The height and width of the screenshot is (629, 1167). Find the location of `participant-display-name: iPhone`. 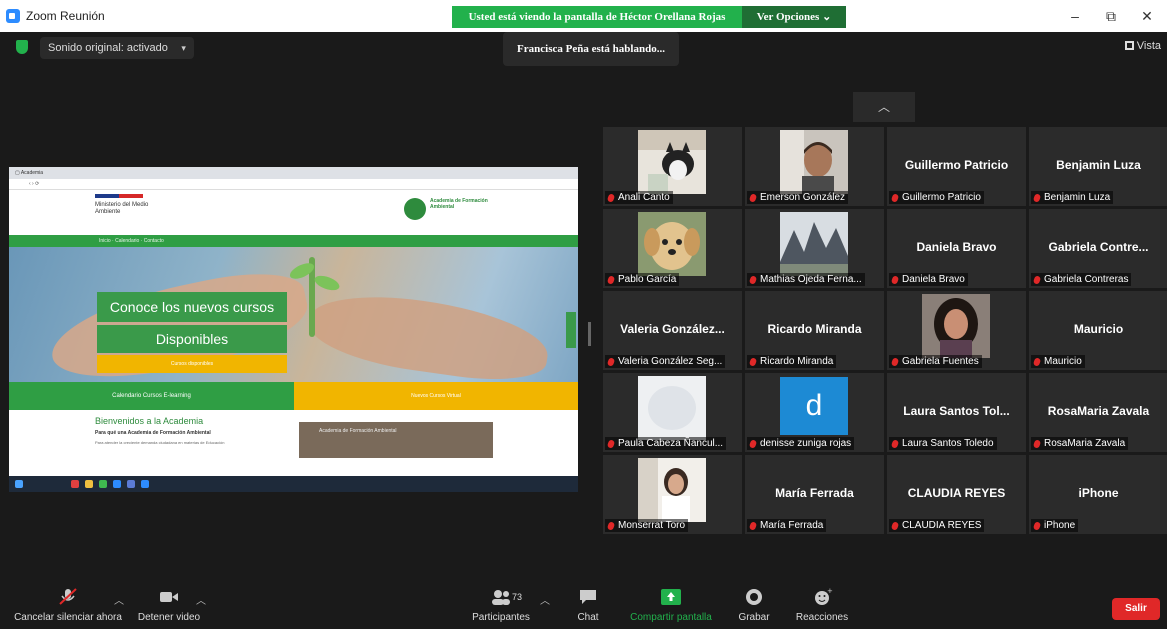

participant-display-name: iPhone is located at coordinates (1098, 493).